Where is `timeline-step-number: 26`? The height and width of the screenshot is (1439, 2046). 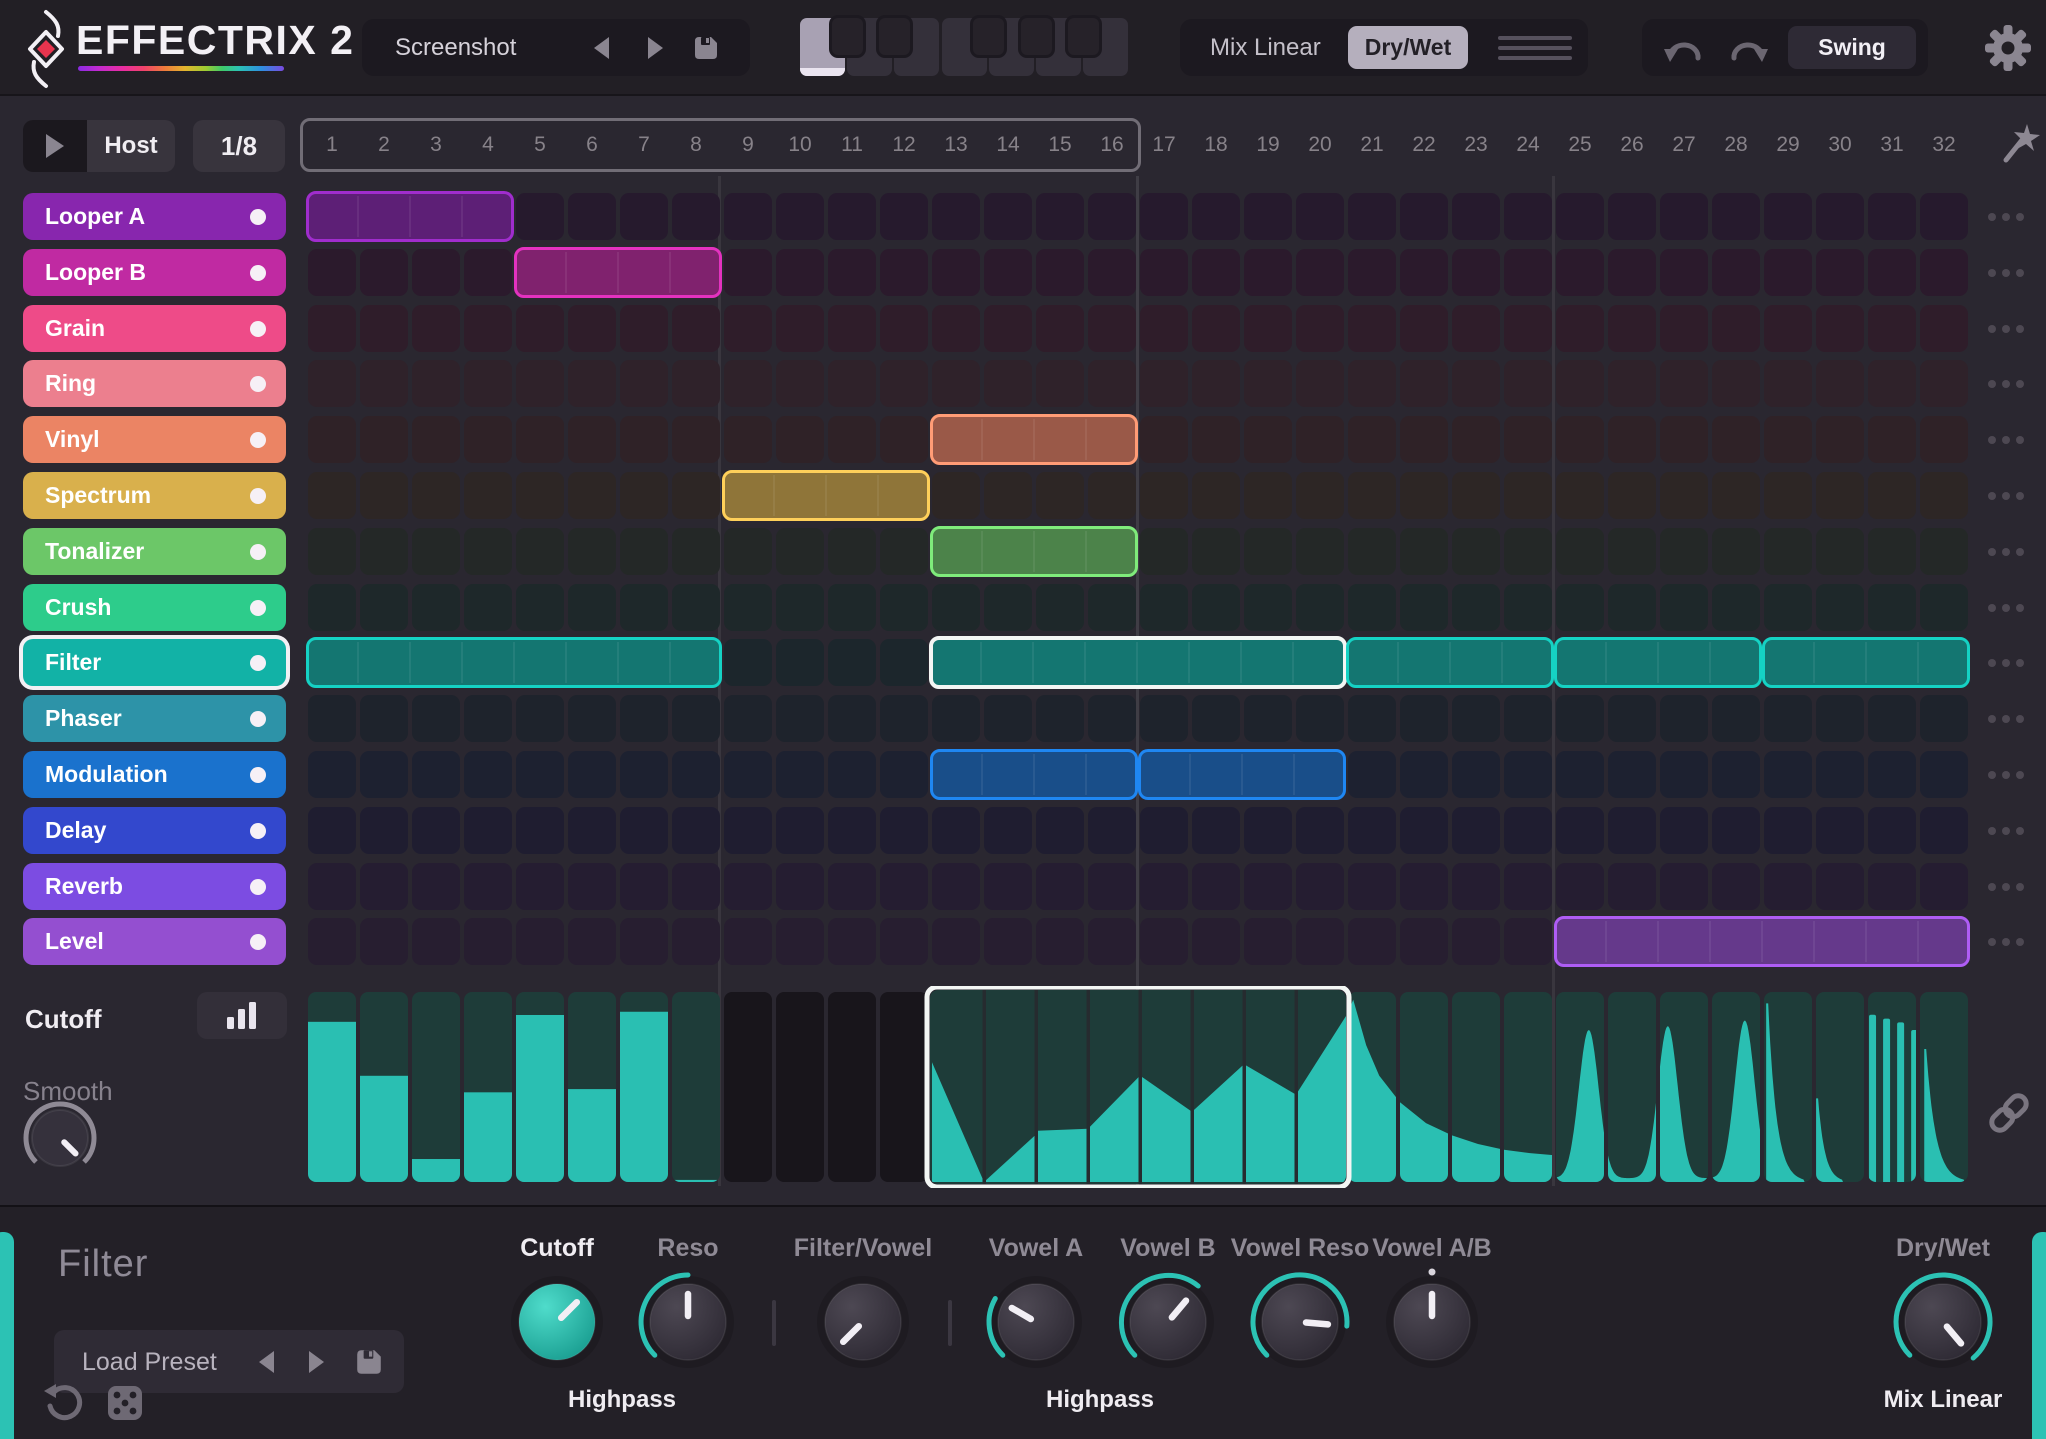
timeline-step-number: 26 is located at coordinates (1632, 145).